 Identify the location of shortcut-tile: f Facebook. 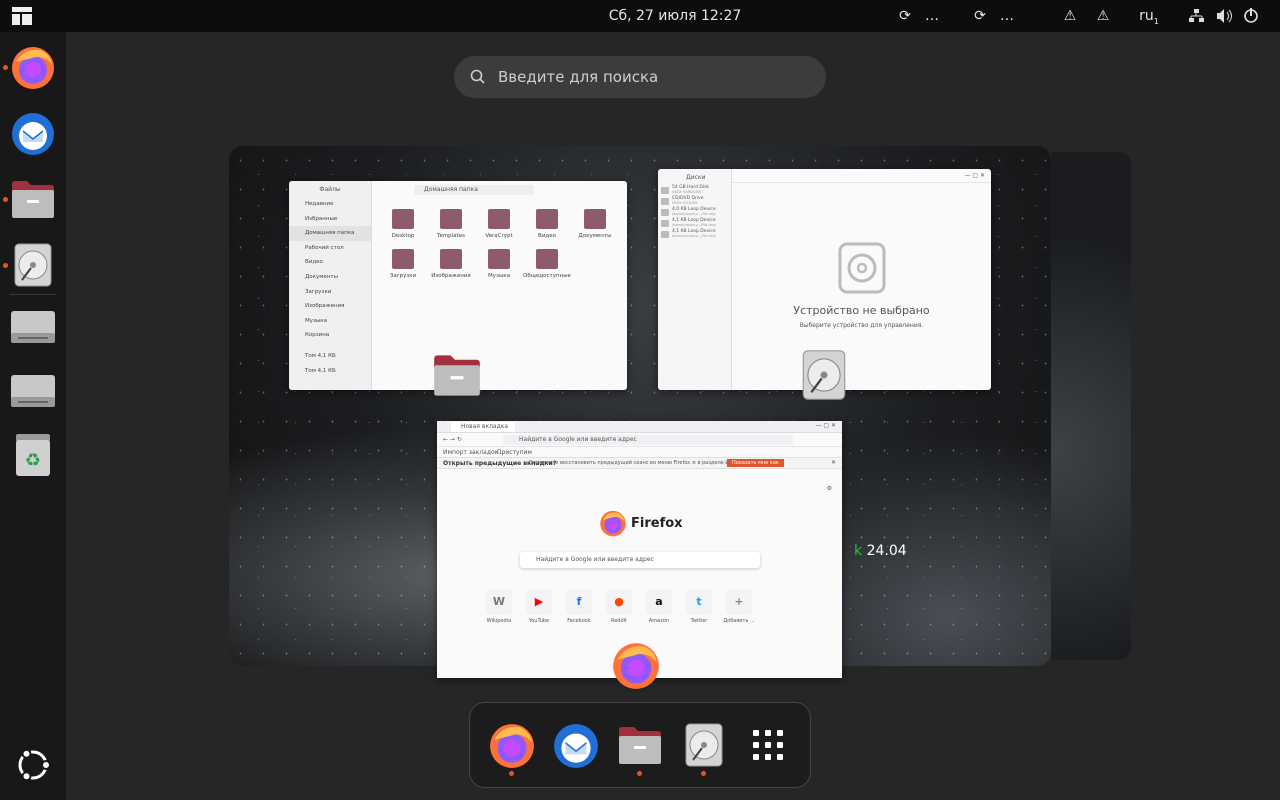
(579, 606).